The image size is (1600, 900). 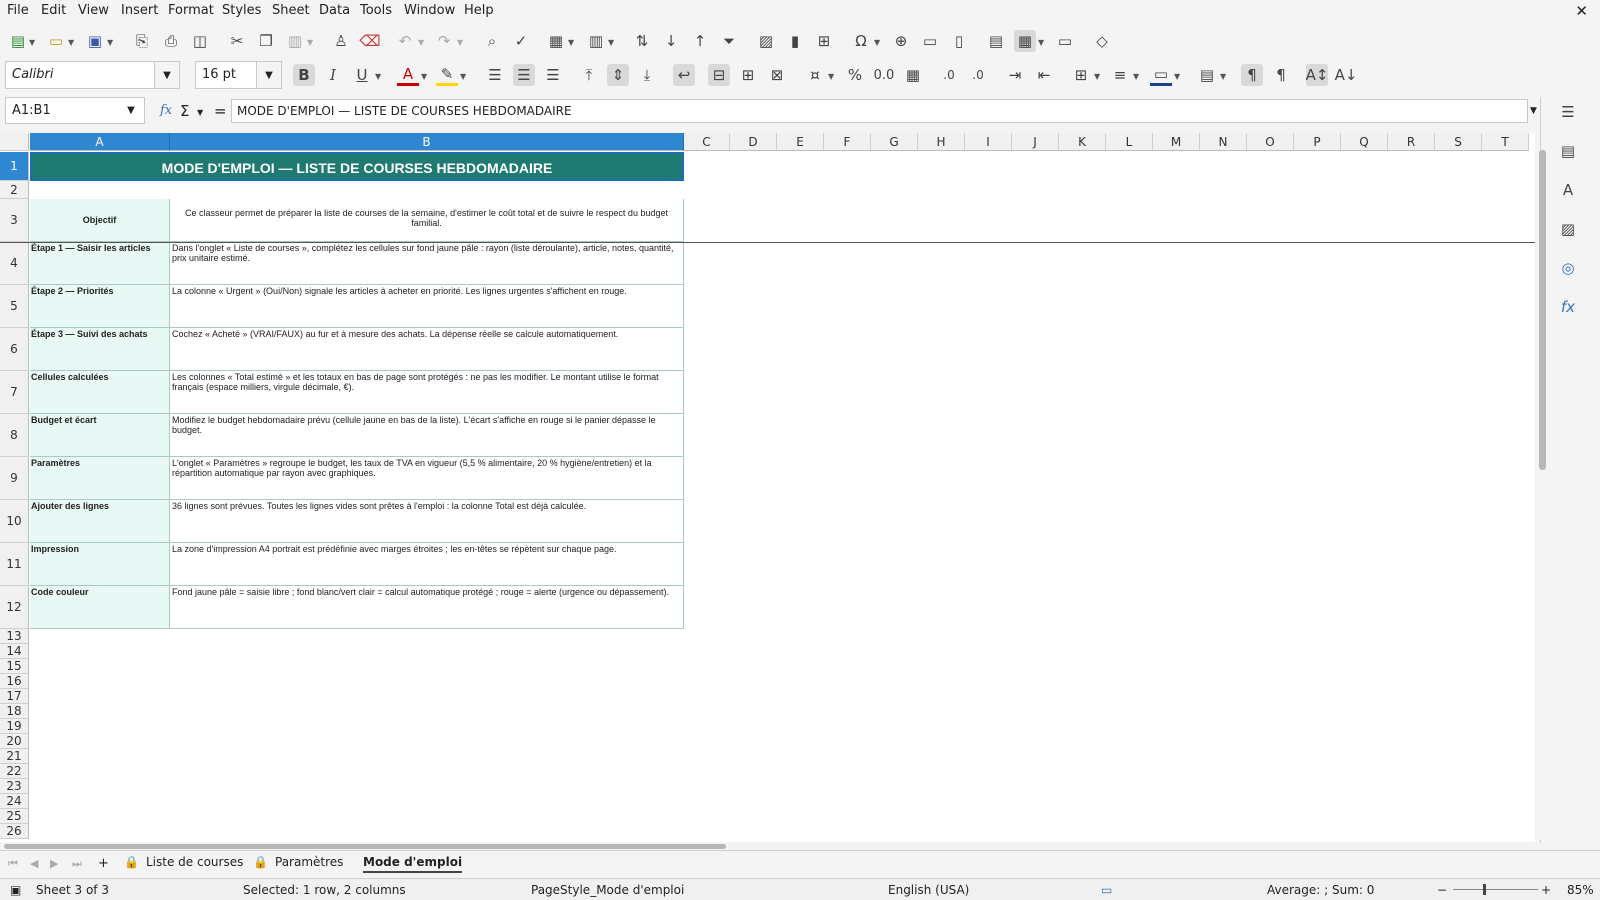 I want to click on column-header: O, so click(x=1270, y=142).